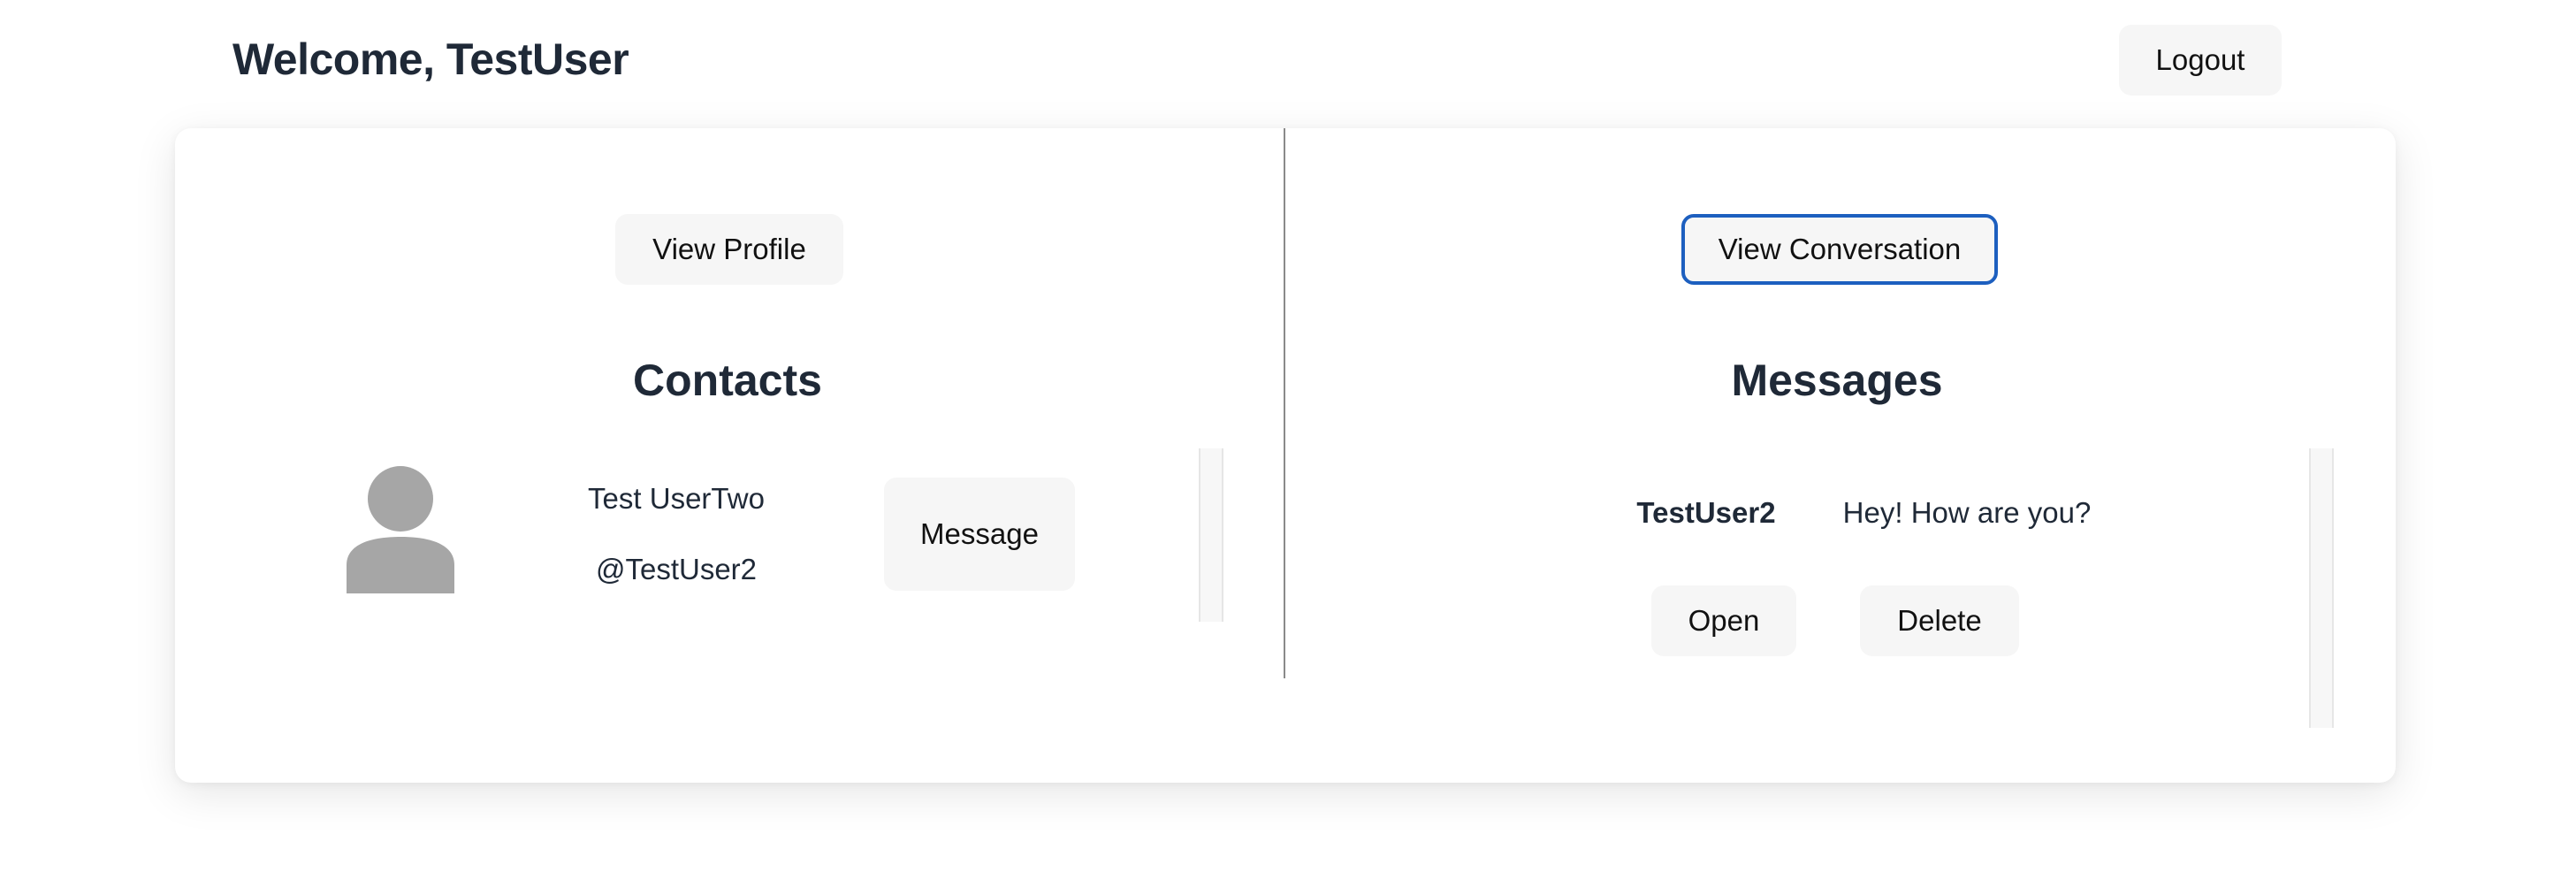 The height and width of the screenshot is (895, 2576). I want to click on top-bar: Welcome, TestUser Logout, so click(1288, 62).